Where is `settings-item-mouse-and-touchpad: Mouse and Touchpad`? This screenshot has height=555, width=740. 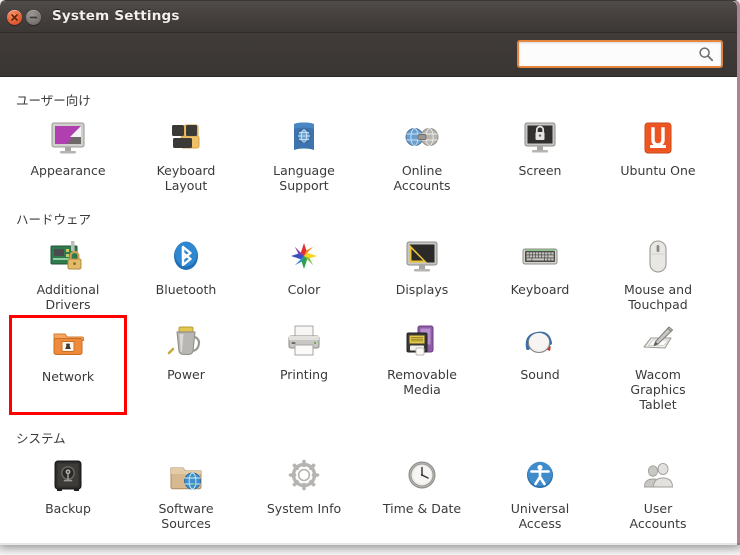 settings-item-mouse-and-touchpad: Mouse and Touchpad is located at coordinates (658, 272).